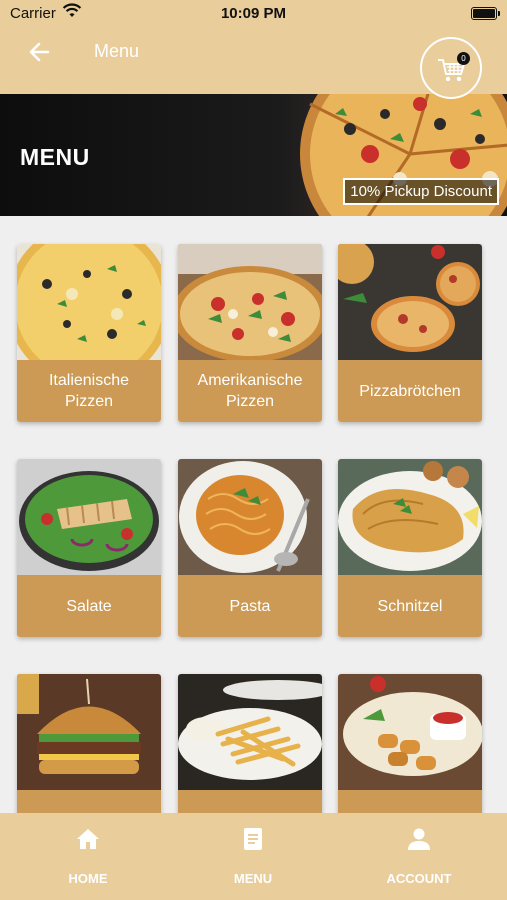  I want to click on battery-icon, so click(485, 13).